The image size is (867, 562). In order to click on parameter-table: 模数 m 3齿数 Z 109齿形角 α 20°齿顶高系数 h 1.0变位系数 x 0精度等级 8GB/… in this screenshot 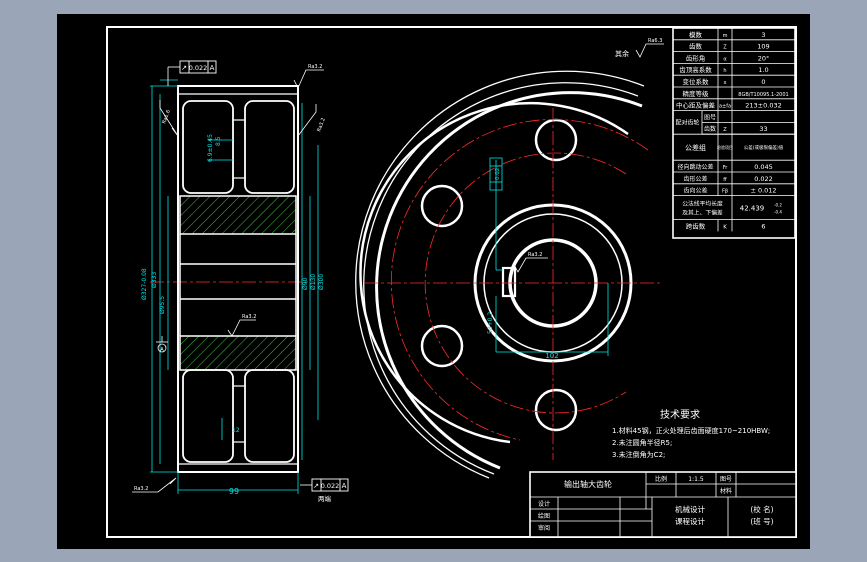, I will do `click(734, 133)`.